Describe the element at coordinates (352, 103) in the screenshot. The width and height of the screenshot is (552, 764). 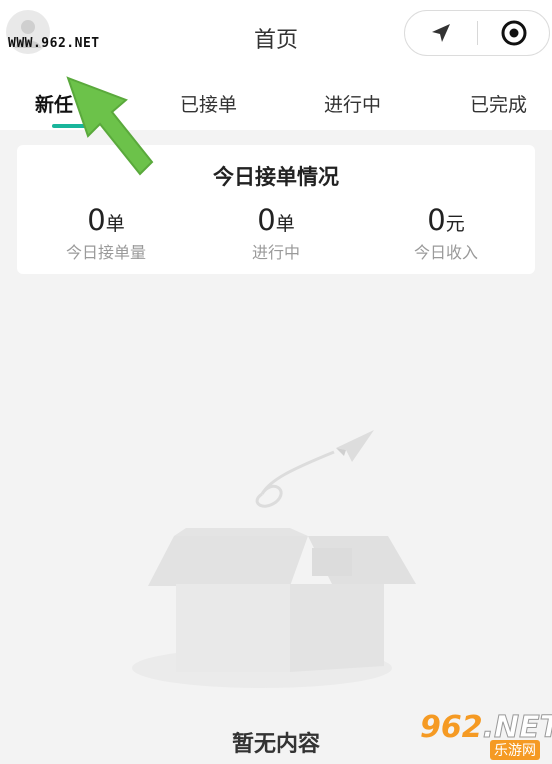
I see `tab-in-progress: 进行中` at that location.